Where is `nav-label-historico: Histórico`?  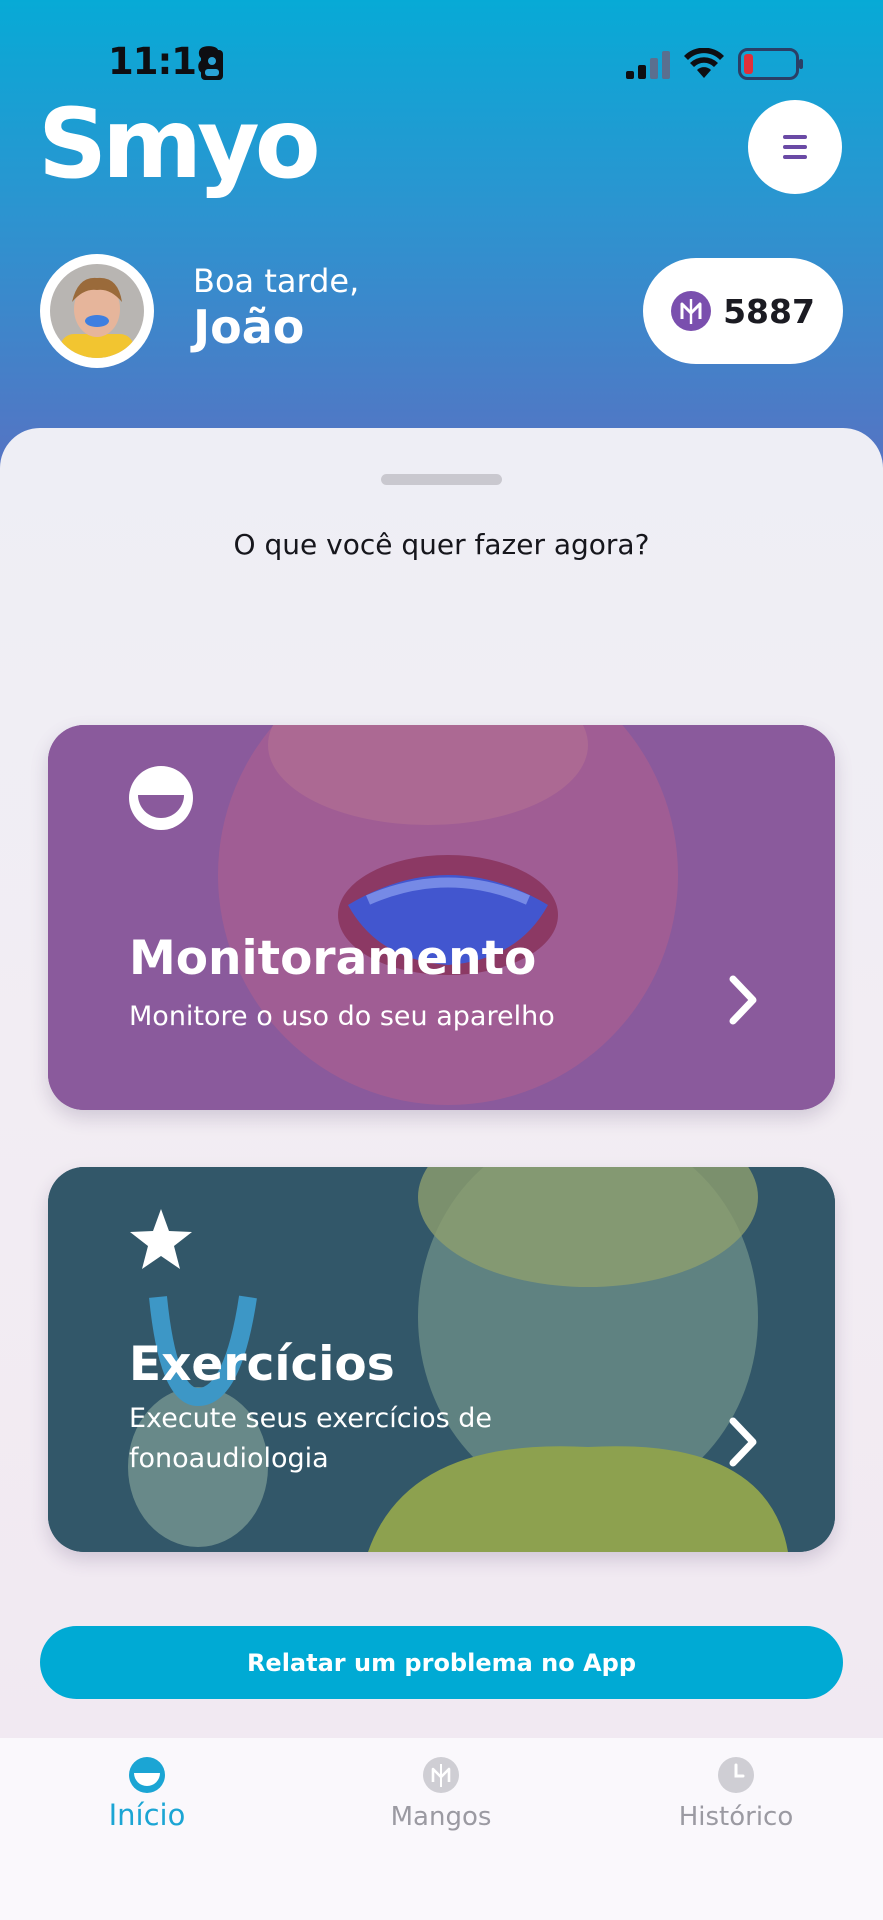 nav-label-historico: Histórico is located at coordinates (736, 1817).